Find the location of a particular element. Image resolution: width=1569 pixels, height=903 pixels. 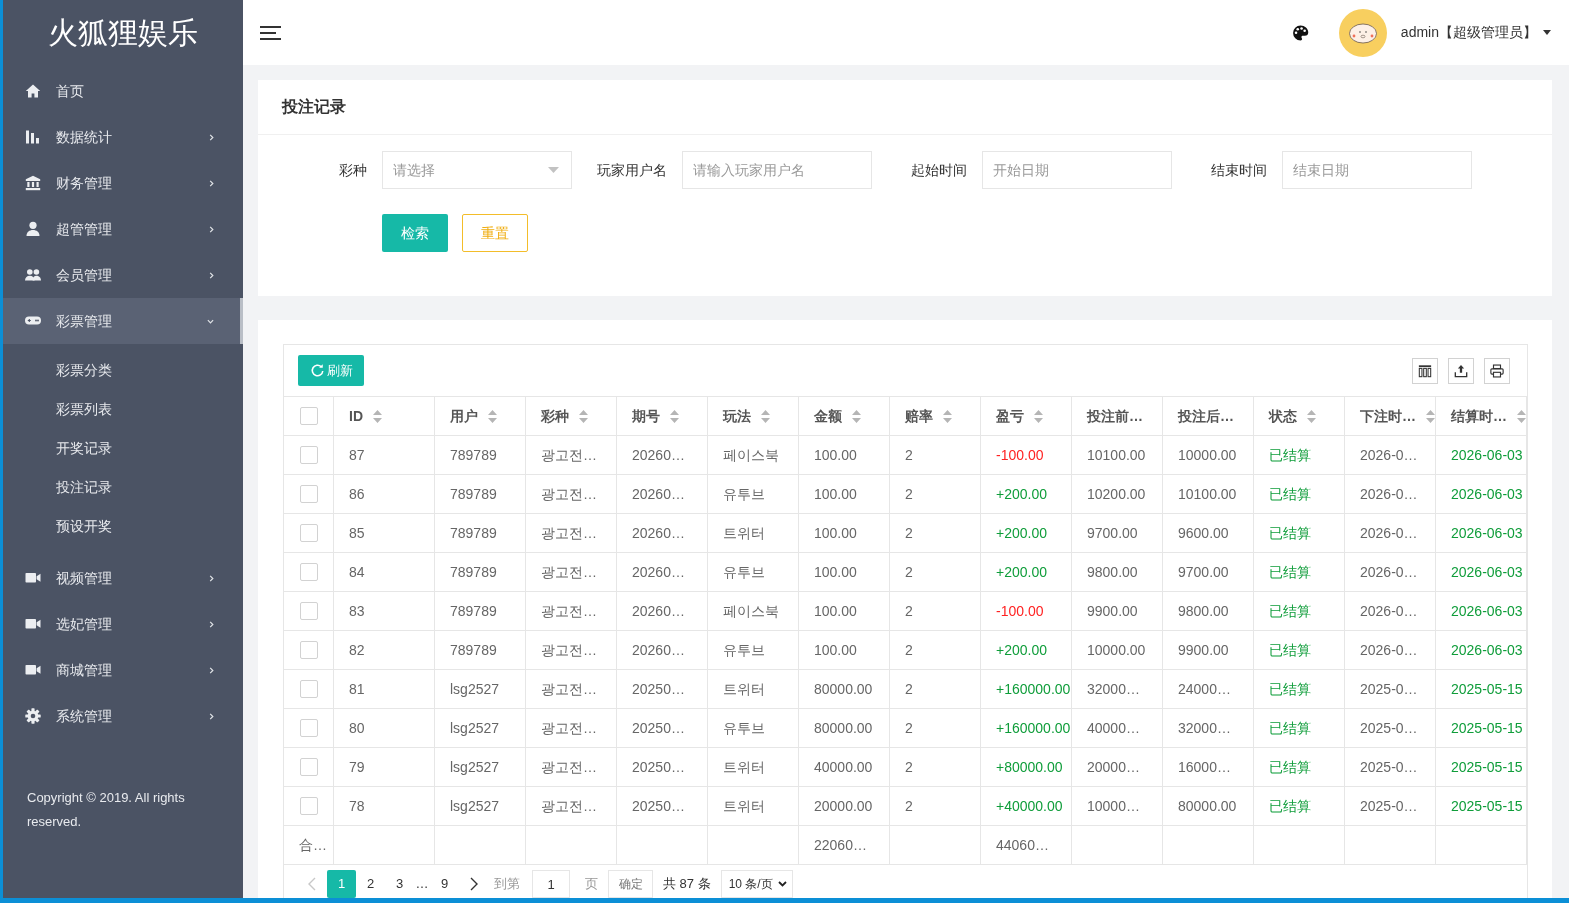

menu-icon is located at coordinates (270, 32).